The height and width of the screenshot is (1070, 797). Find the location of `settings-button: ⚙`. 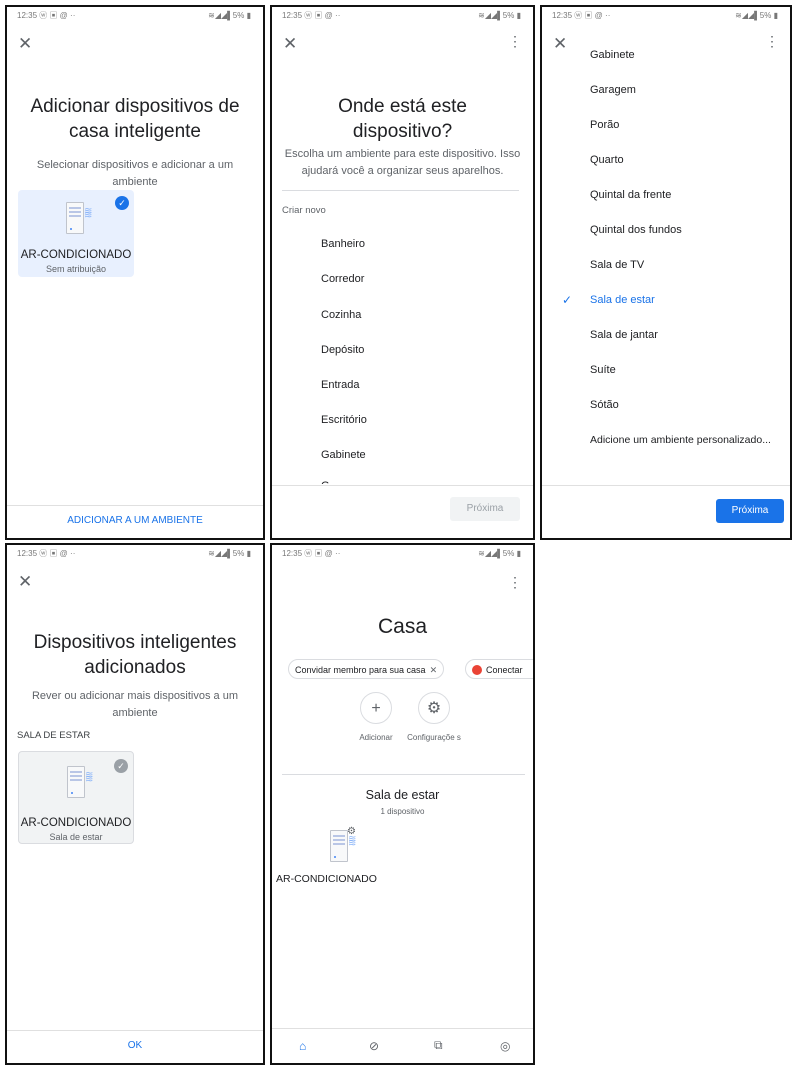

settings-button: ⚙ is located at coordinates (434, 708).